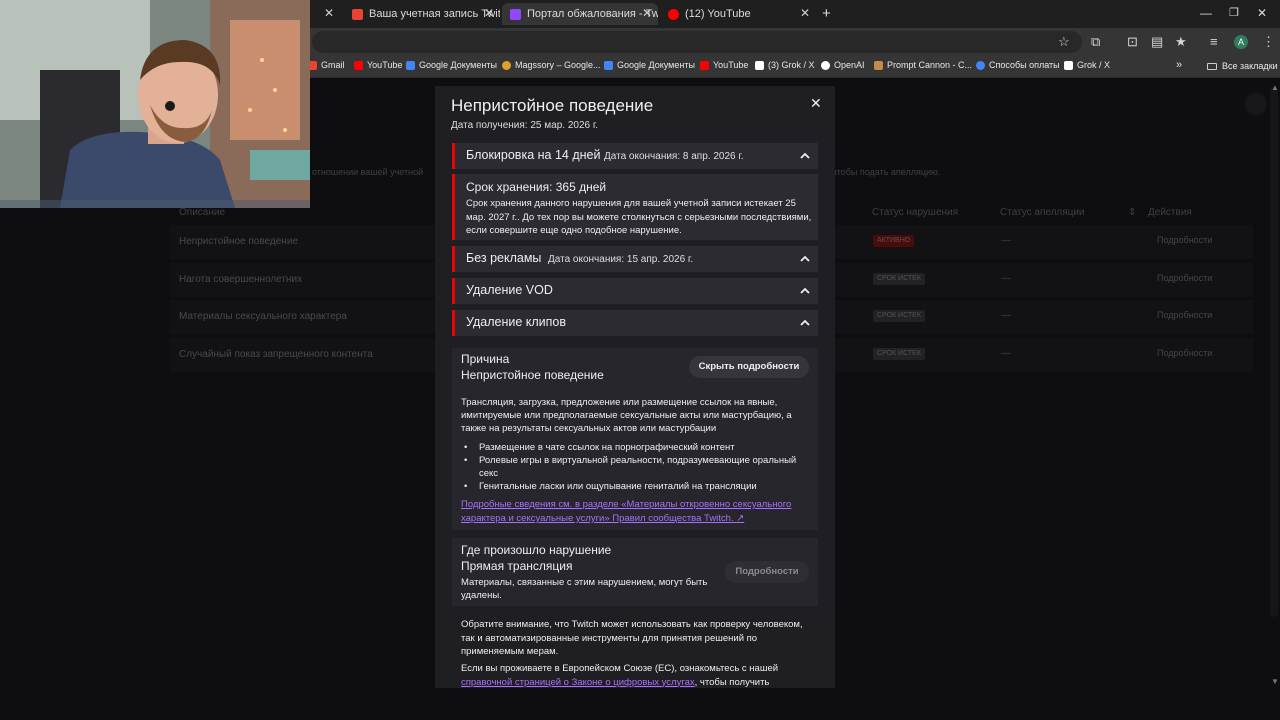 This screenshot has width=1280, height=720. What do you see at coordinates (749, 367) in the screenshot?
I see `hide-details-button: Скрыть подробности` at bounding box center [749, 367].